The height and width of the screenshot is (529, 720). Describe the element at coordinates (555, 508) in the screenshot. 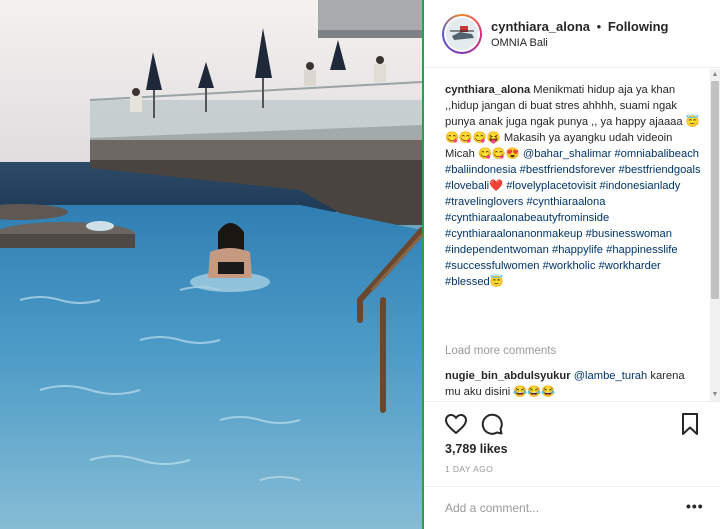

I see `add-comment-input` at that location.